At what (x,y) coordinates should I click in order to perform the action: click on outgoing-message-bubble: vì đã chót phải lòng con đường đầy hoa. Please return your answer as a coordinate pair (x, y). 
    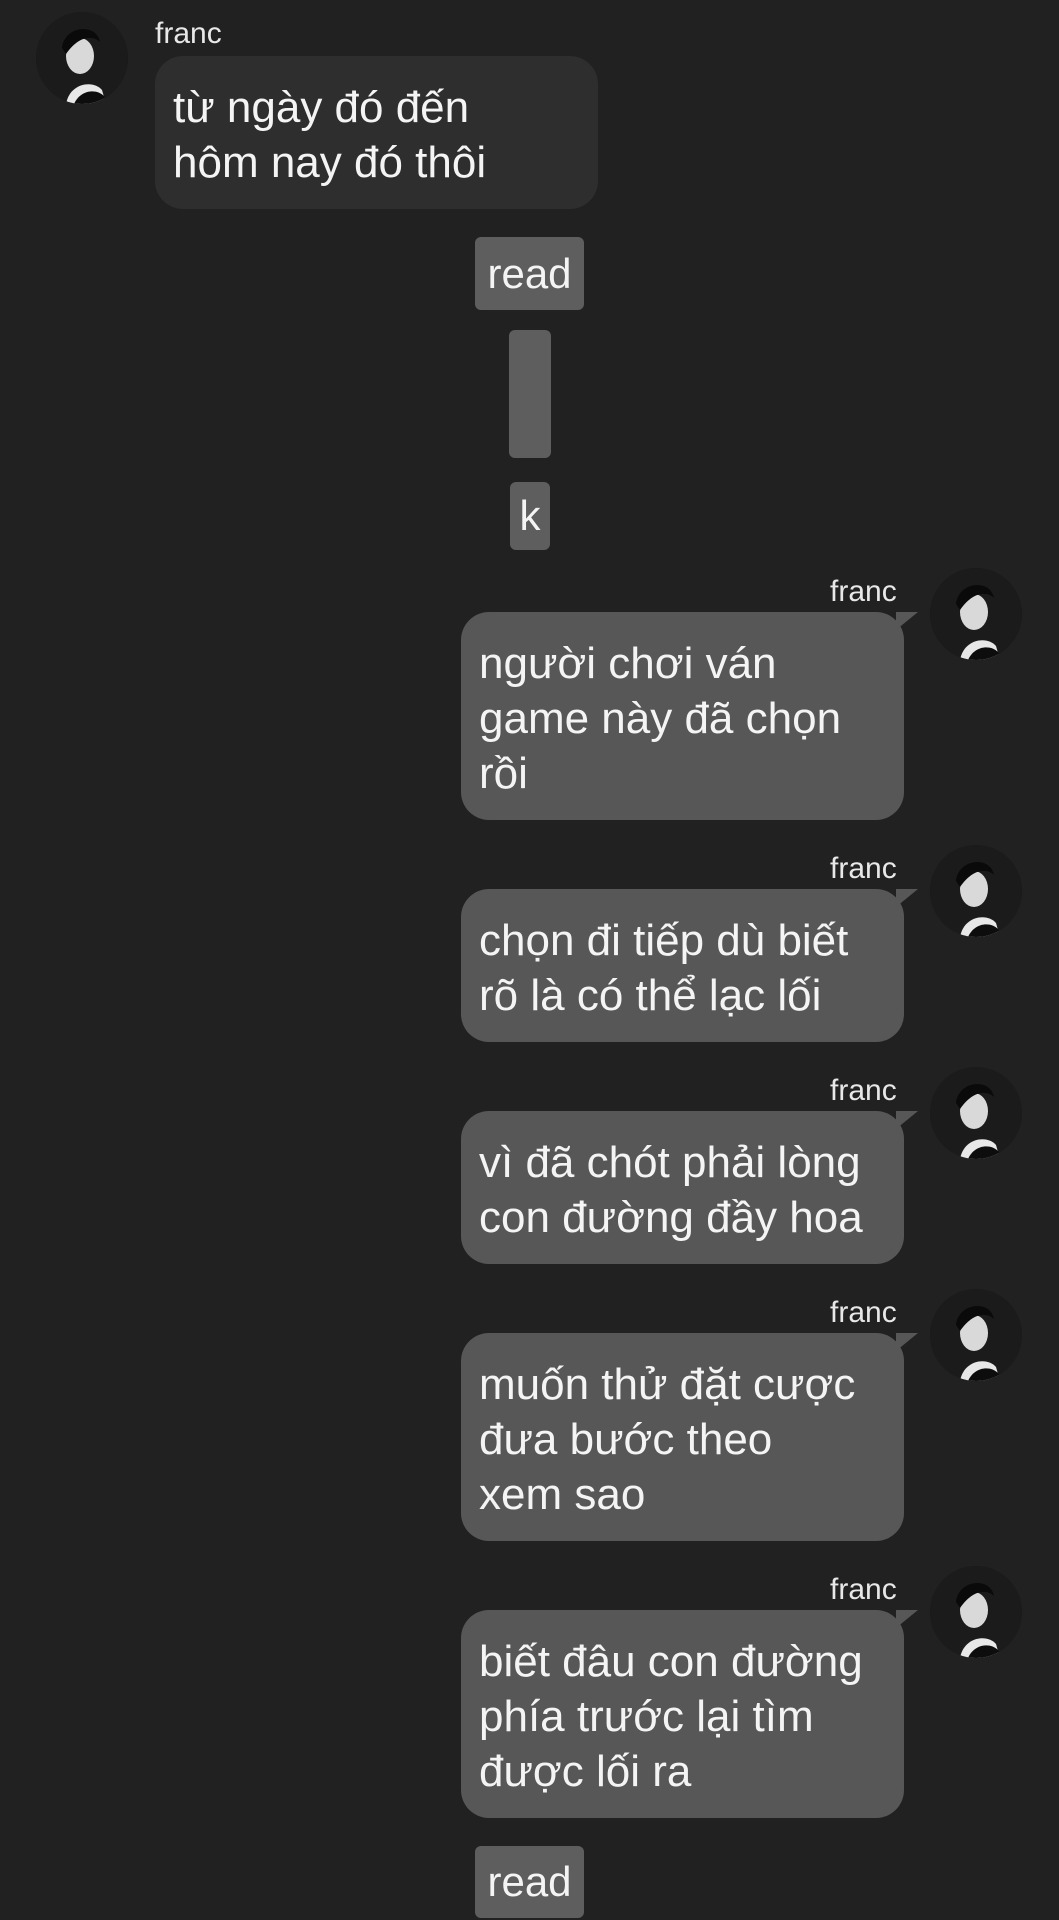
    Looking at the image, I should click on (682, 1187).